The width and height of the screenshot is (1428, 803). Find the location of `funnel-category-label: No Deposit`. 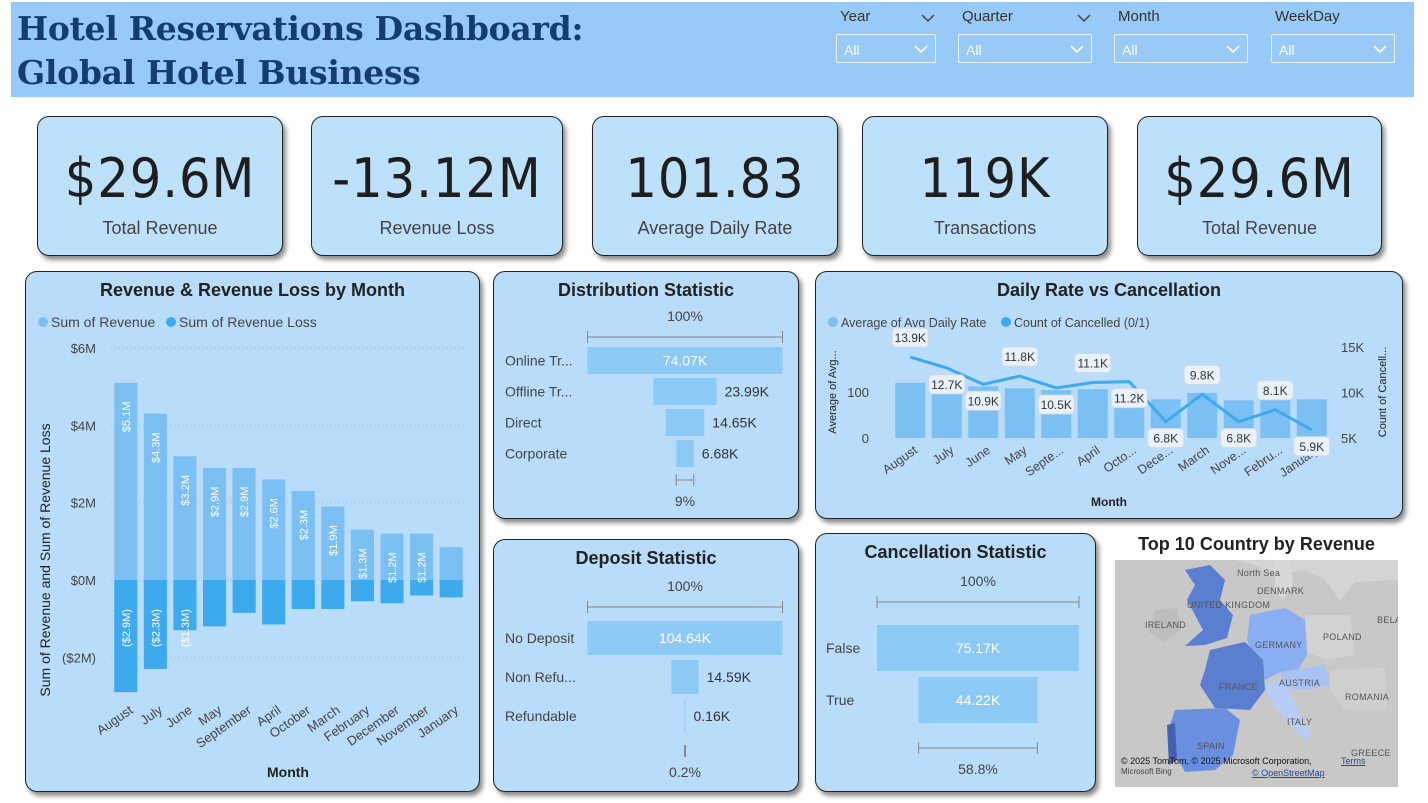

funnel-category-label: No Deposit is located at coordinates (539, 638).